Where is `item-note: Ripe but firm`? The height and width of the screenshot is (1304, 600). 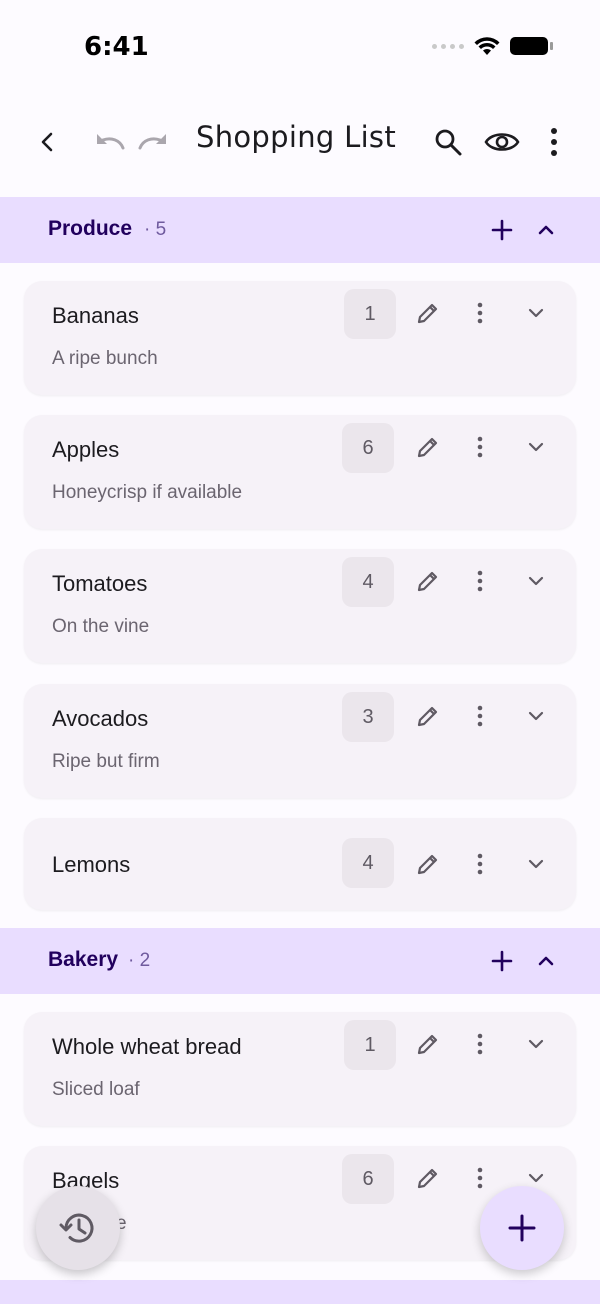 item-note: Ripe but firm is located at coordinates (106, 761).